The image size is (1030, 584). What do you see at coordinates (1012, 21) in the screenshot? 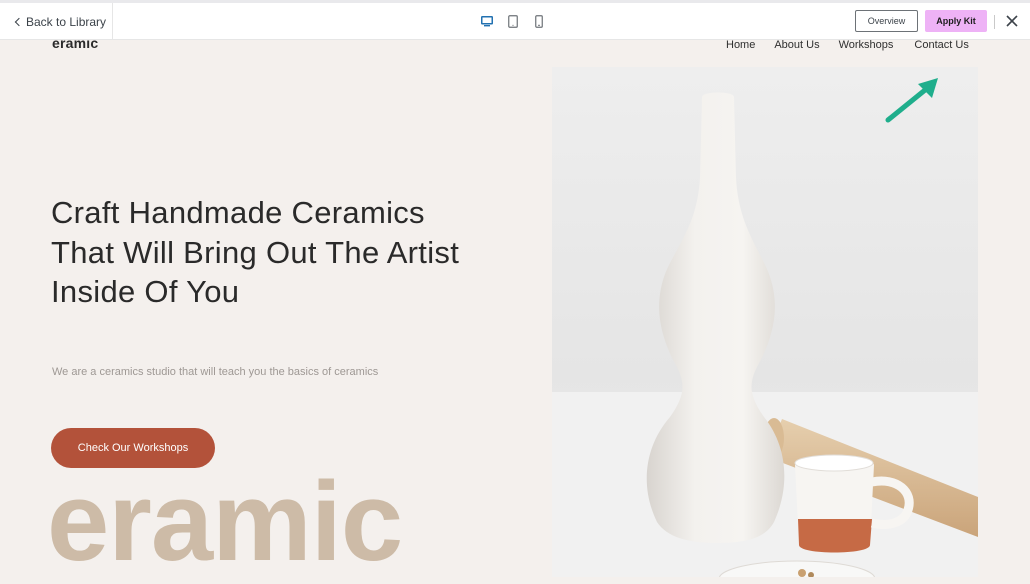
I see `close-icon` at bounding box center [1012, 21].